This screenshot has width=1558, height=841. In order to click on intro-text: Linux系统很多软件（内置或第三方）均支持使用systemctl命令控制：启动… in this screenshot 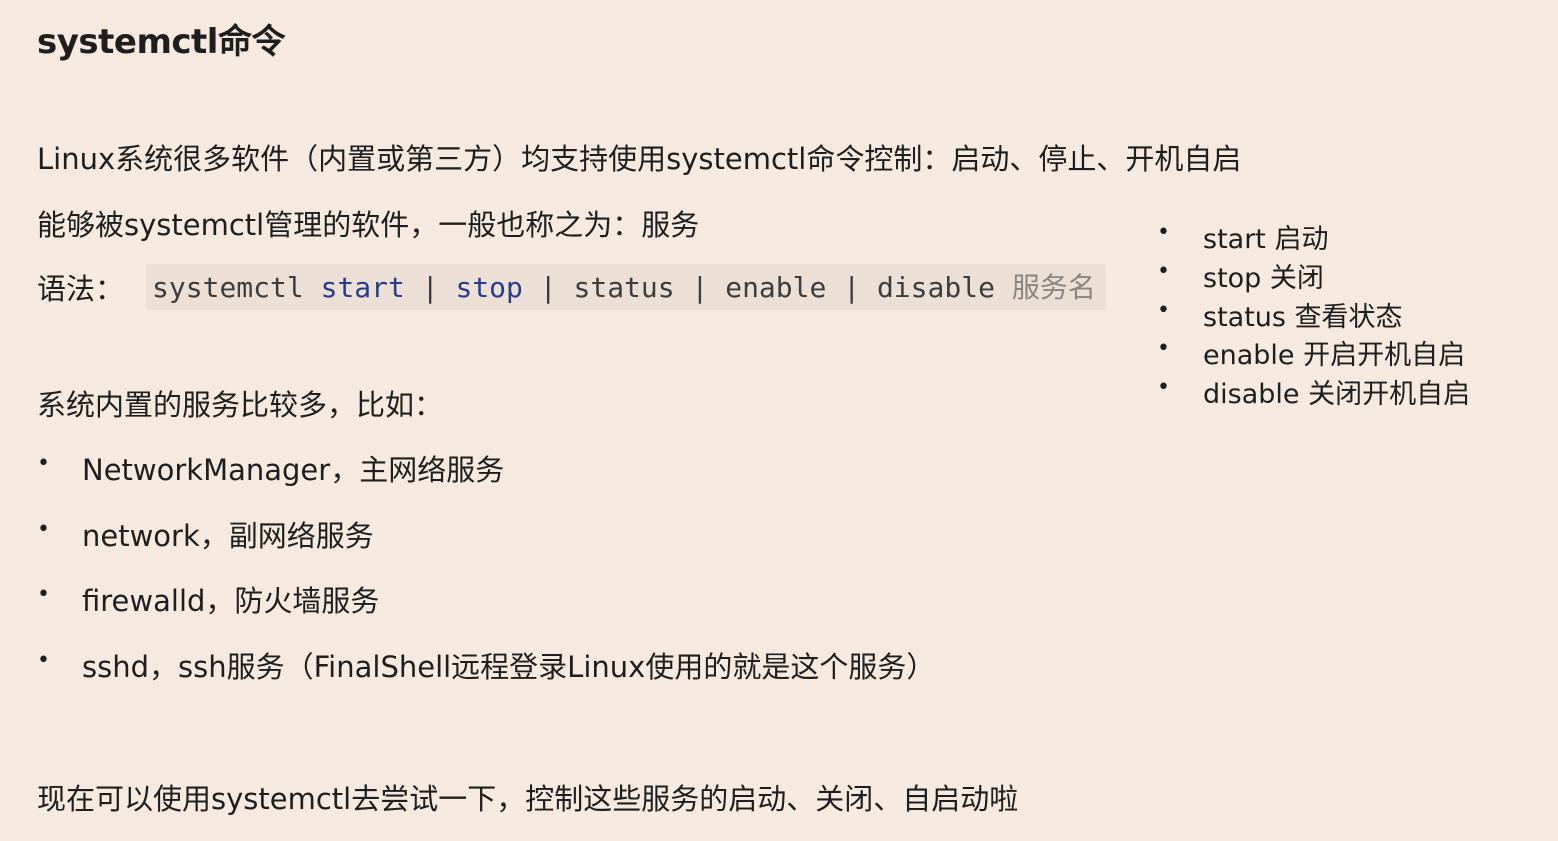, I will do `click(639, 159)`.